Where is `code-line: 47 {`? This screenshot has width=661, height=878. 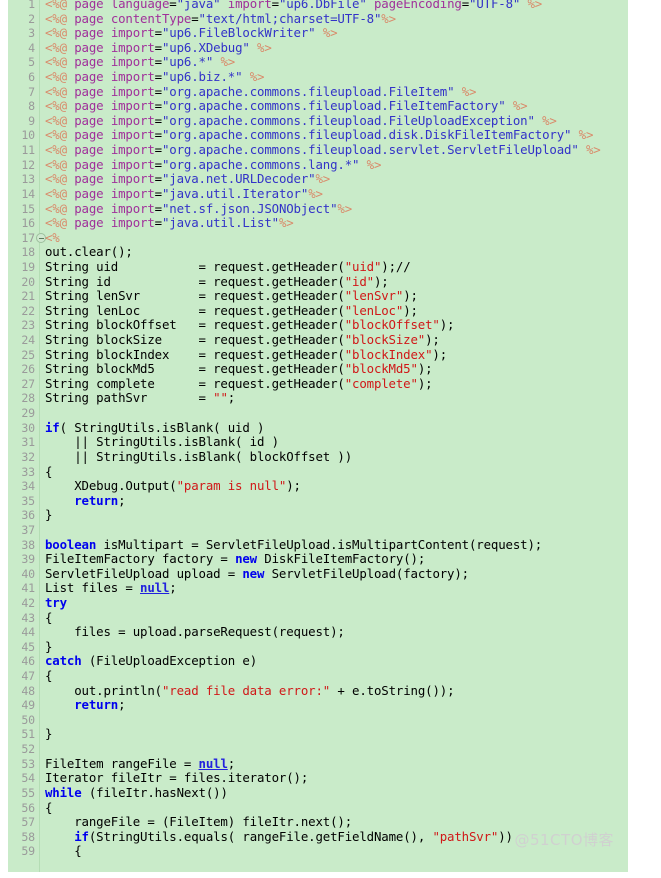
code-line: 47 { is located at coordinates (318, 676).